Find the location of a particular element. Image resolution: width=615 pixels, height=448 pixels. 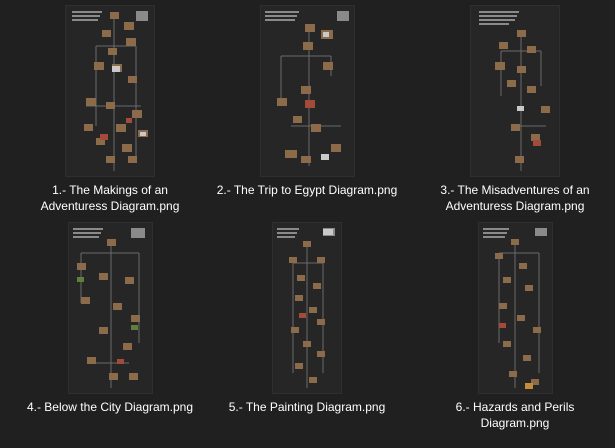

file-name-2: 2.- The Trip to Egypt Diagram.png is located at coordinates (307, 190).